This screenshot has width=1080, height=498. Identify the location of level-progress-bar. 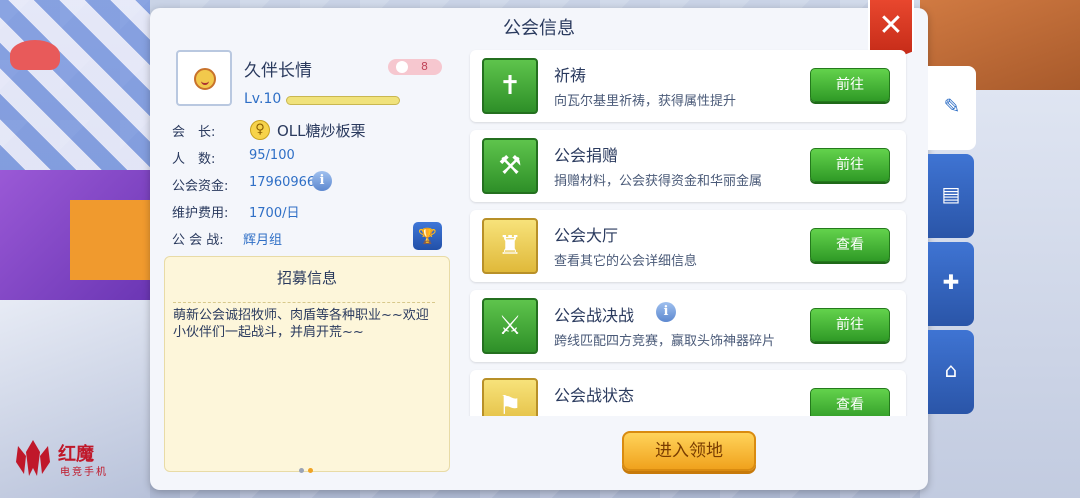
(343, 100).